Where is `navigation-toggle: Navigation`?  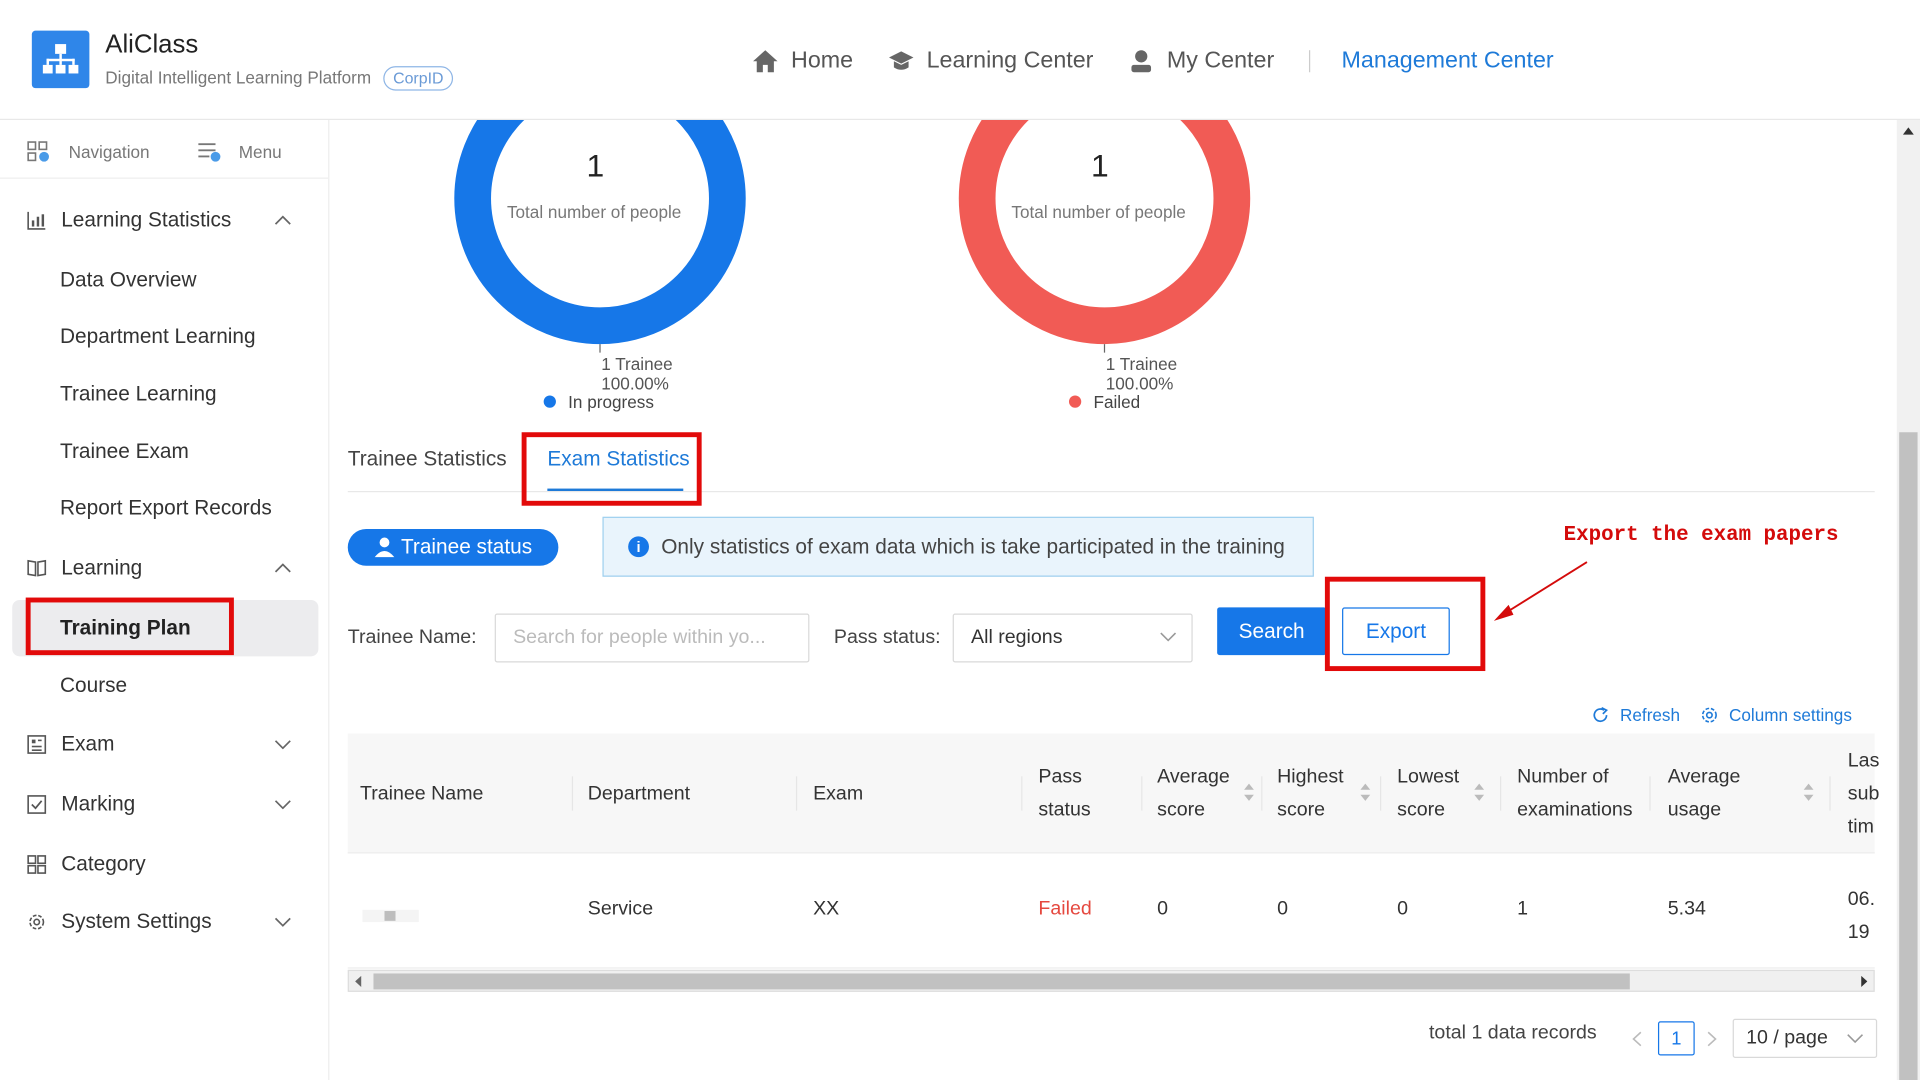 navigation-toggle: Navigation is located at coordinates (88, 152).